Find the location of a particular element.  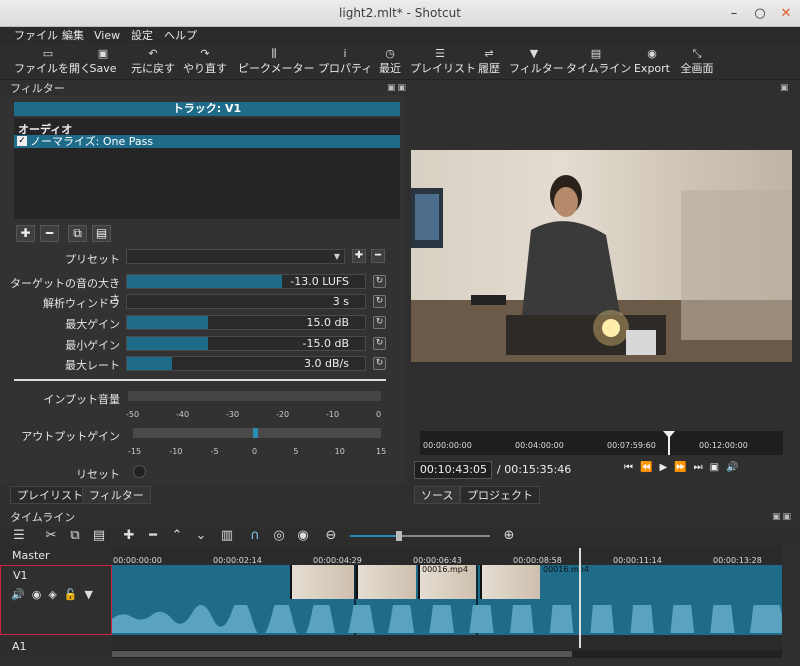

grid-icon: ▣ is located at coordinates (718, 467).